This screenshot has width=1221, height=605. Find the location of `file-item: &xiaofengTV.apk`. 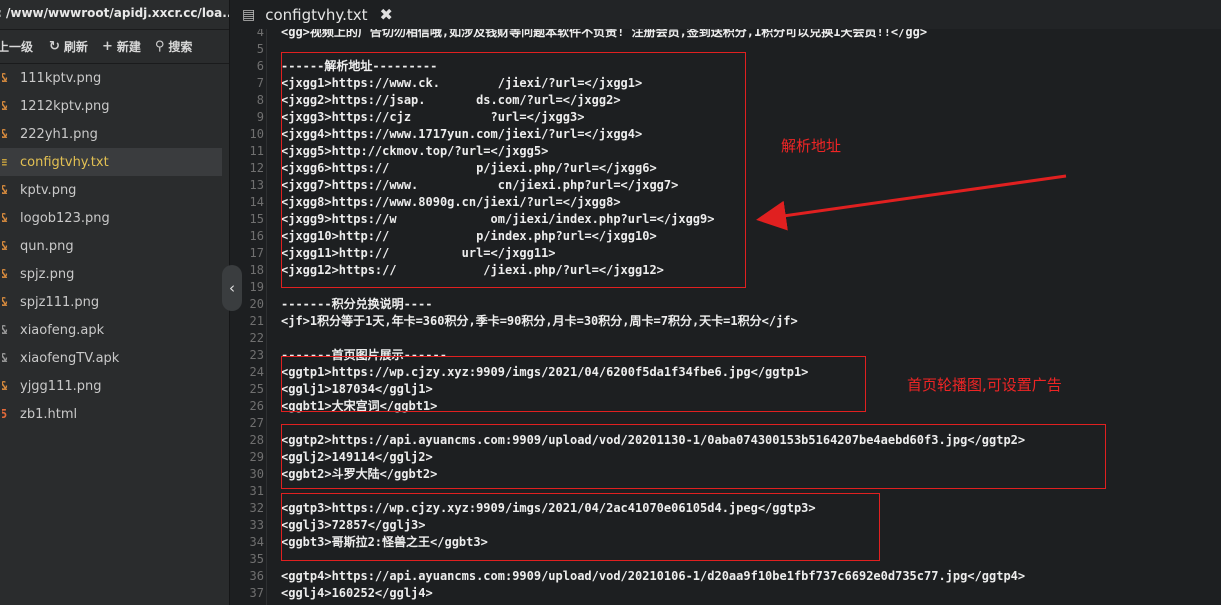

file-item: &xiaofengTV.apk is located at coordinates (111, 358).